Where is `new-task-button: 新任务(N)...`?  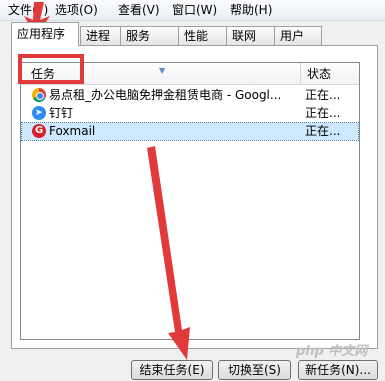 new-task-button: 新任务(N)... is located at coordinates (338, 370).